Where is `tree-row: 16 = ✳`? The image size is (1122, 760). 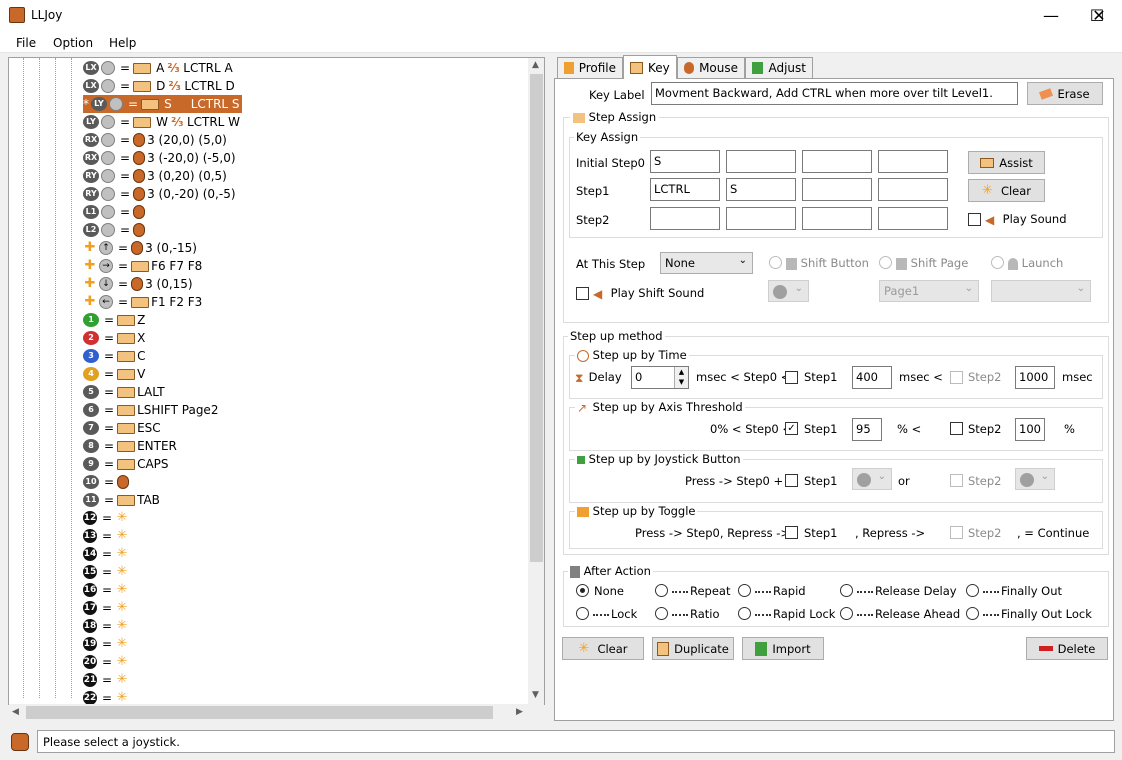 tree-row: 16 = ✳ is located at coordinates (107, 590).